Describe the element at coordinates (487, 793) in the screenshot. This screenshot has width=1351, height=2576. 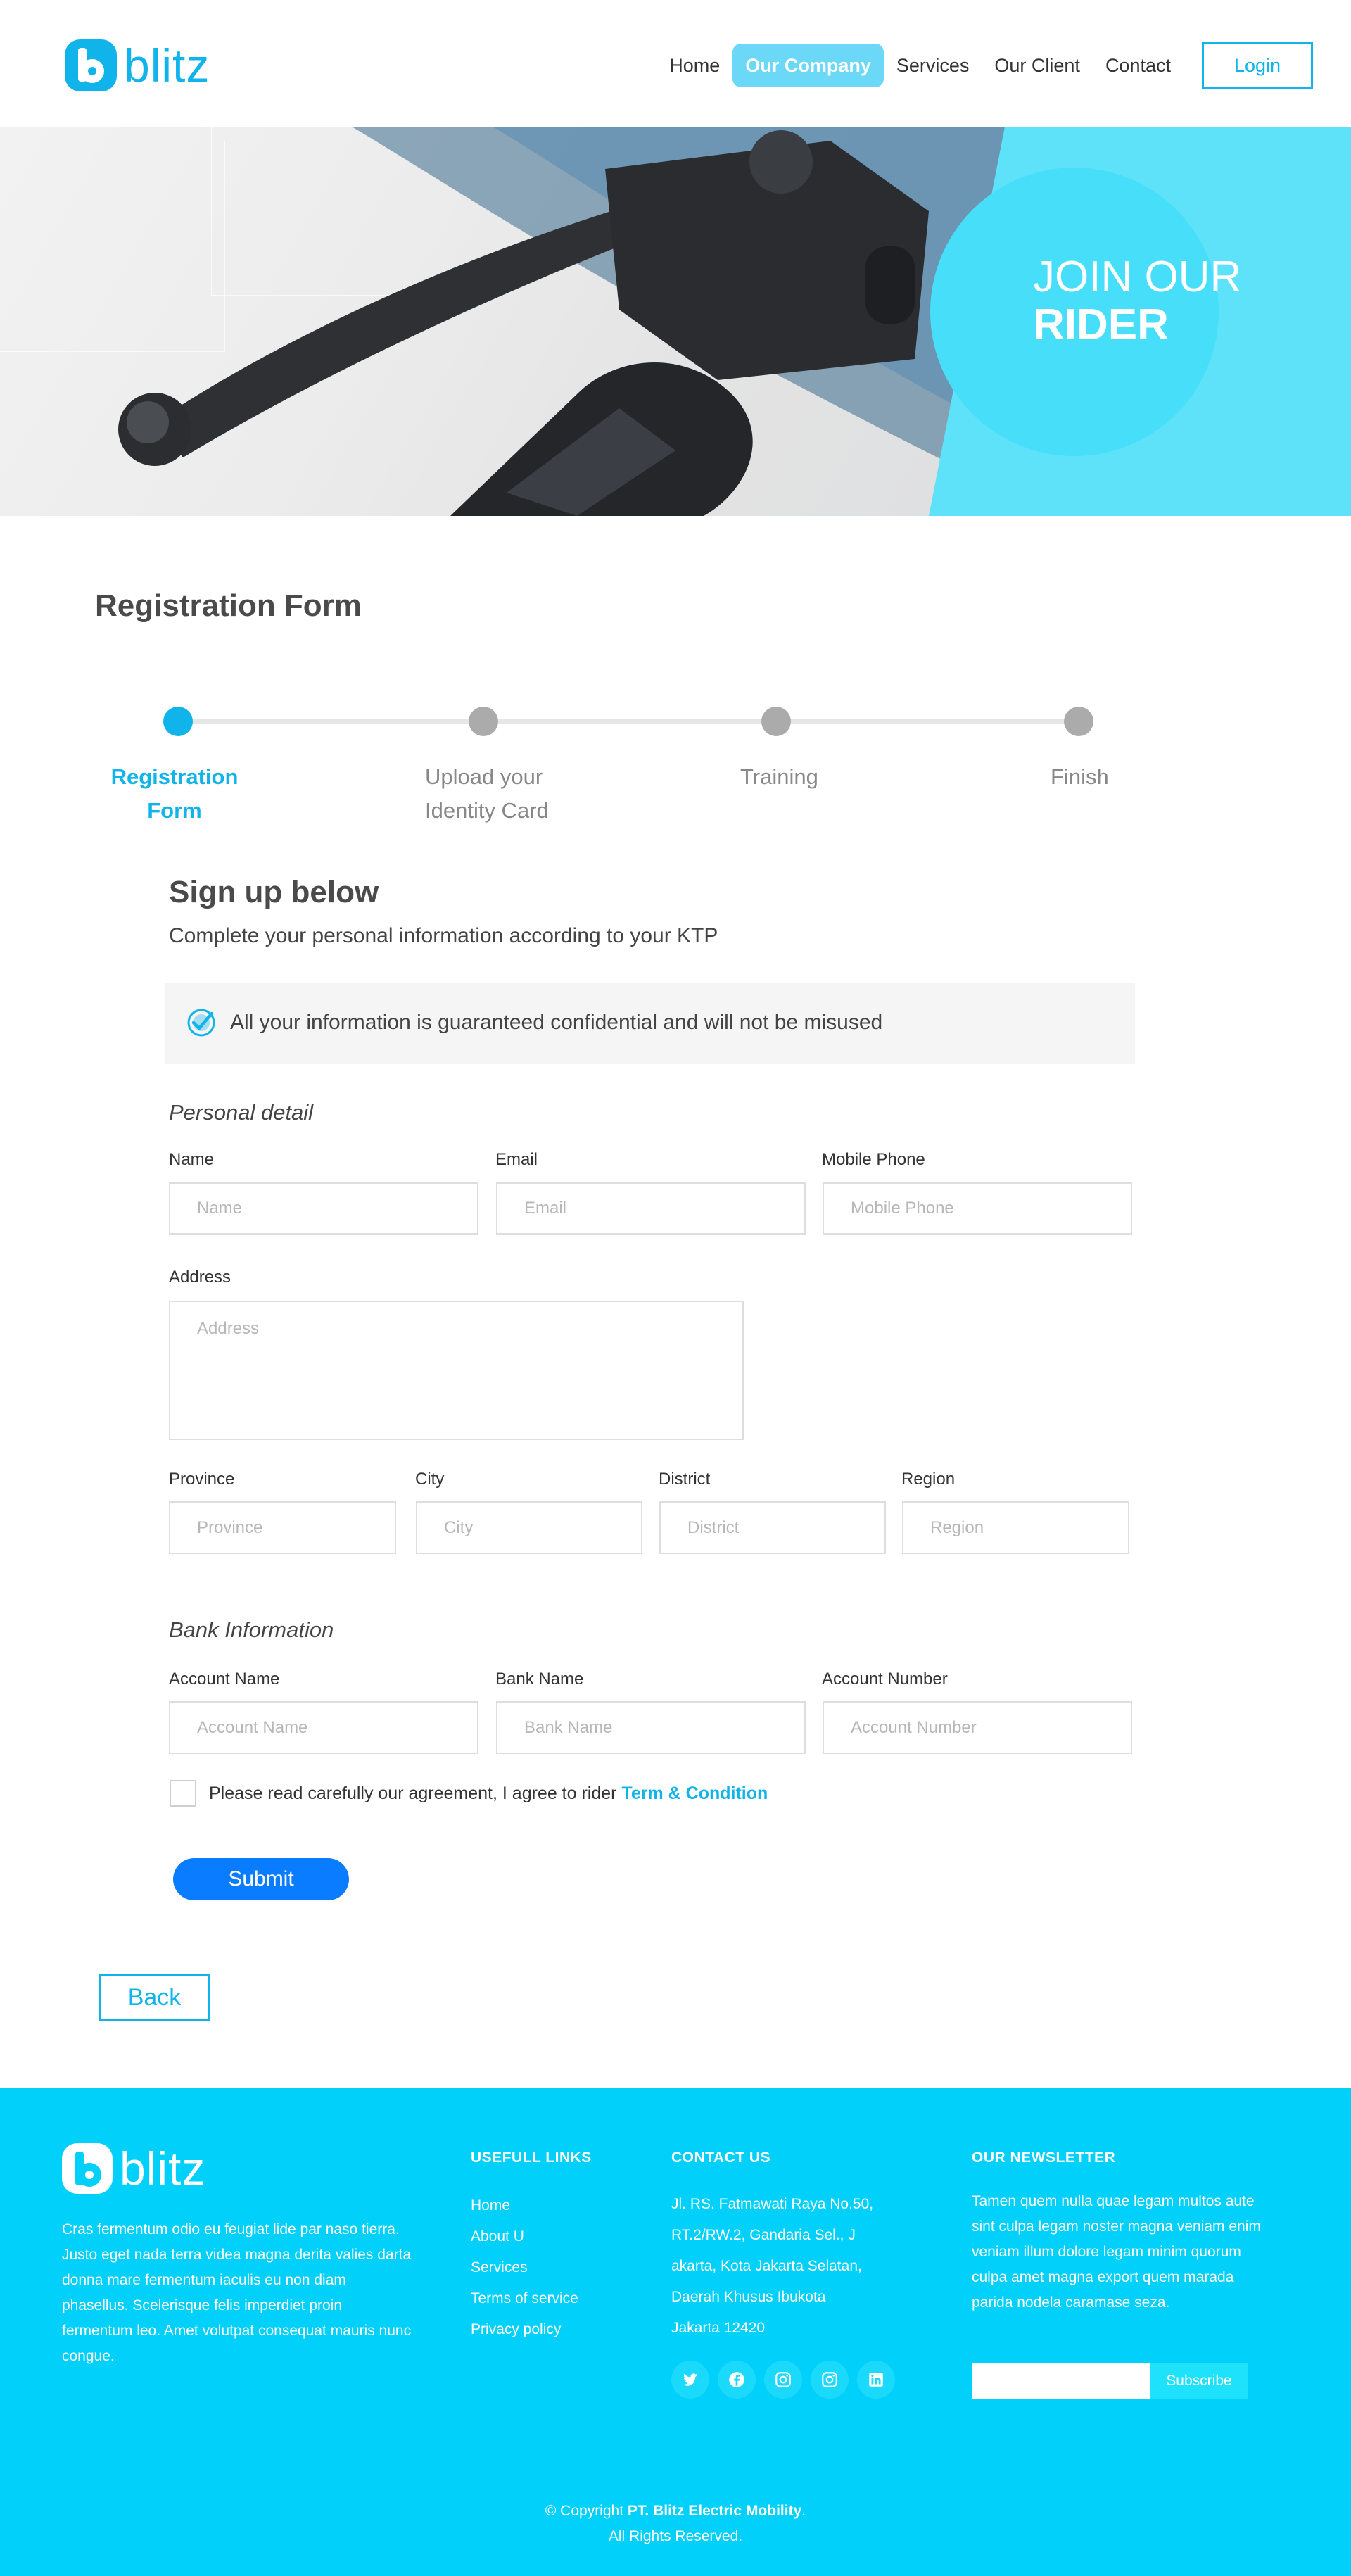
I see `step-label-upload: Upload your Identity Card` at that location.